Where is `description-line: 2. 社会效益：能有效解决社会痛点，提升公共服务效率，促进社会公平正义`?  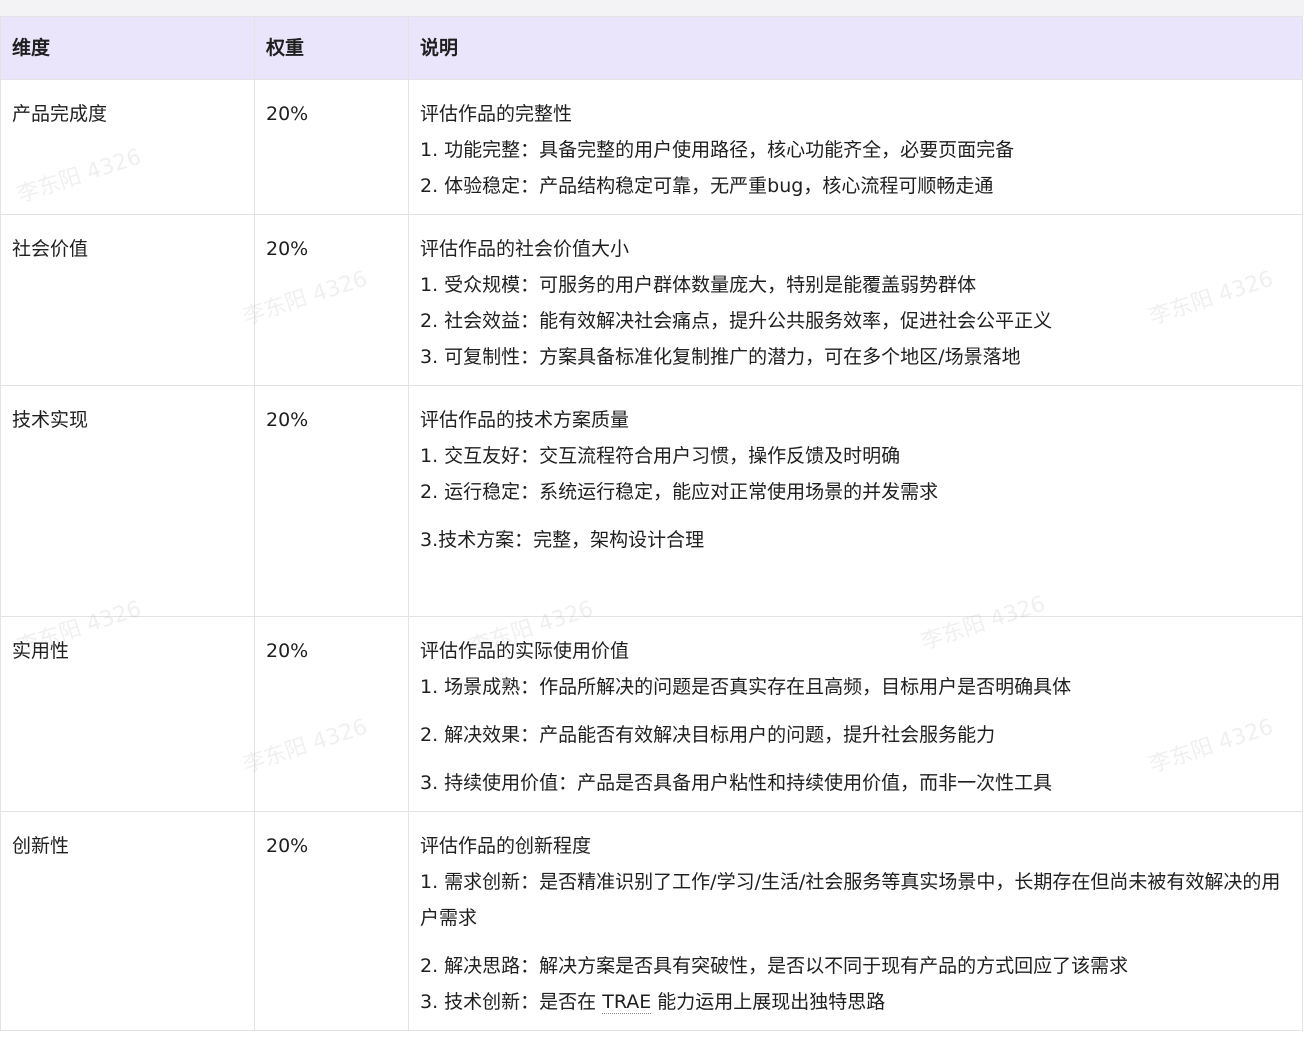 description-line: 2. 社会效益：能有效解决社会痛点，提升公共服务效率，促进社会公平正义 is located at coordinates (736, 321).